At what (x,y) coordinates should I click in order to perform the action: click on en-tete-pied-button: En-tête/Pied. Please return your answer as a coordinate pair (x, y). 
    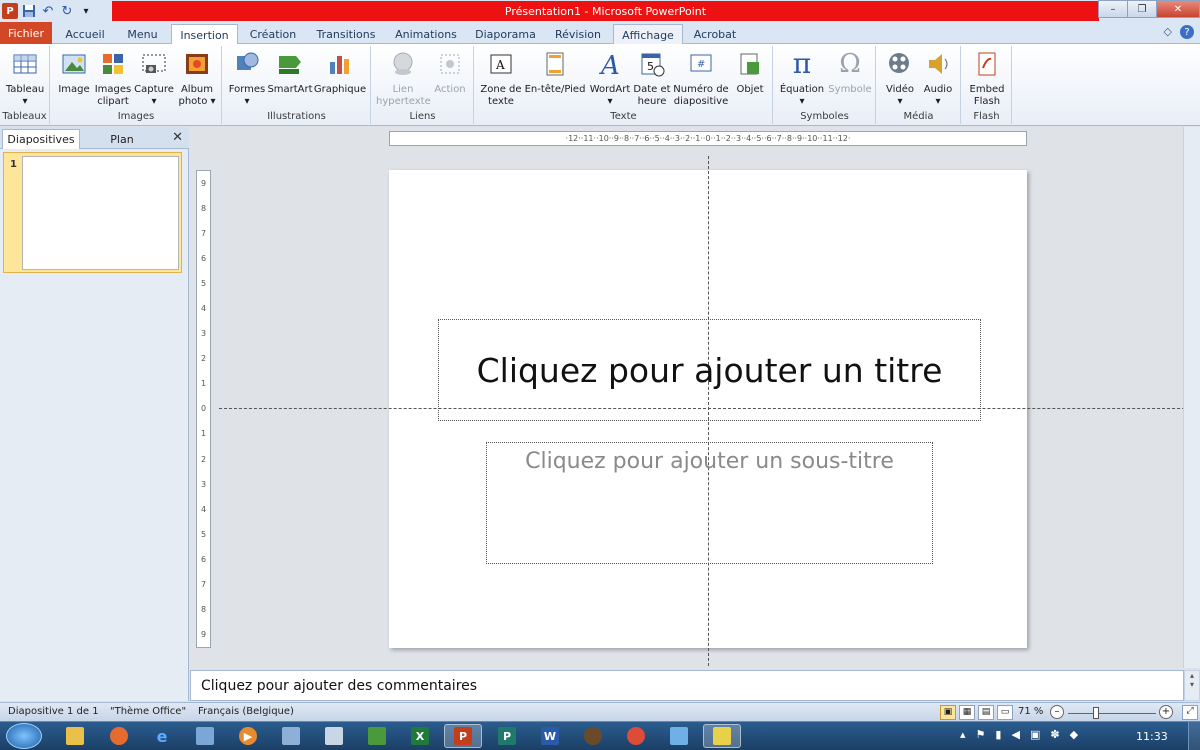
    Looking at the image, I should click on (555, 73).